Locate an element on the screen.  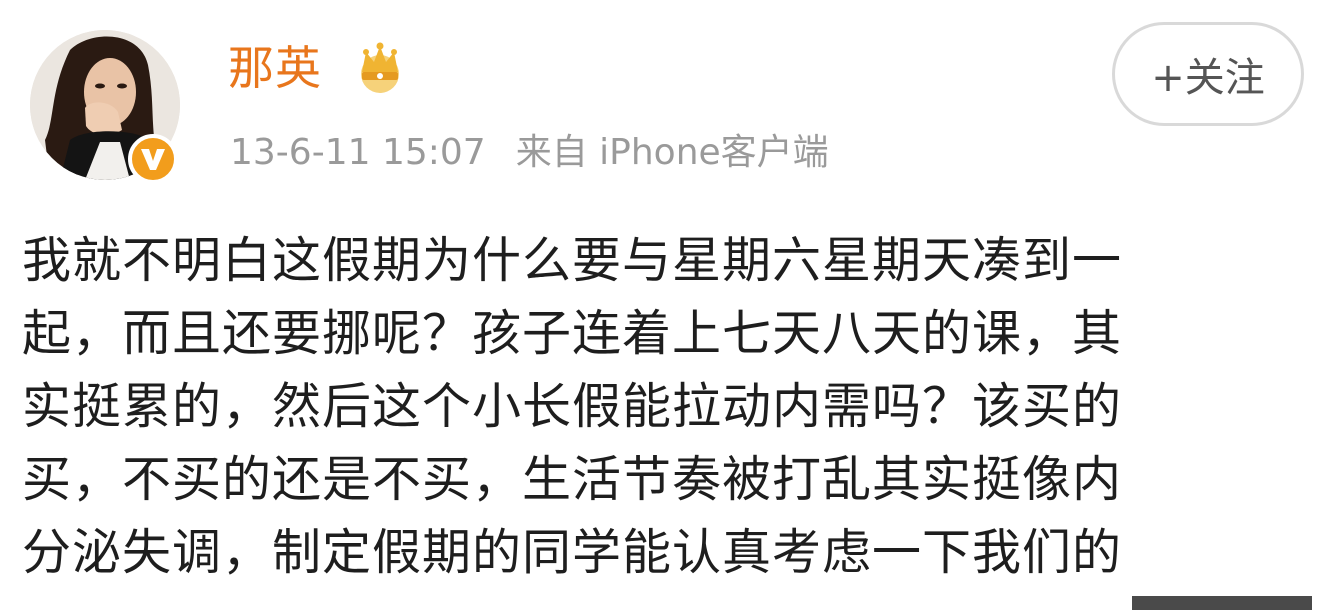
post-text-line: 起，而且还要挪呢？孩子连着上七天八天的课，其 is located at coordinates (572, 333).